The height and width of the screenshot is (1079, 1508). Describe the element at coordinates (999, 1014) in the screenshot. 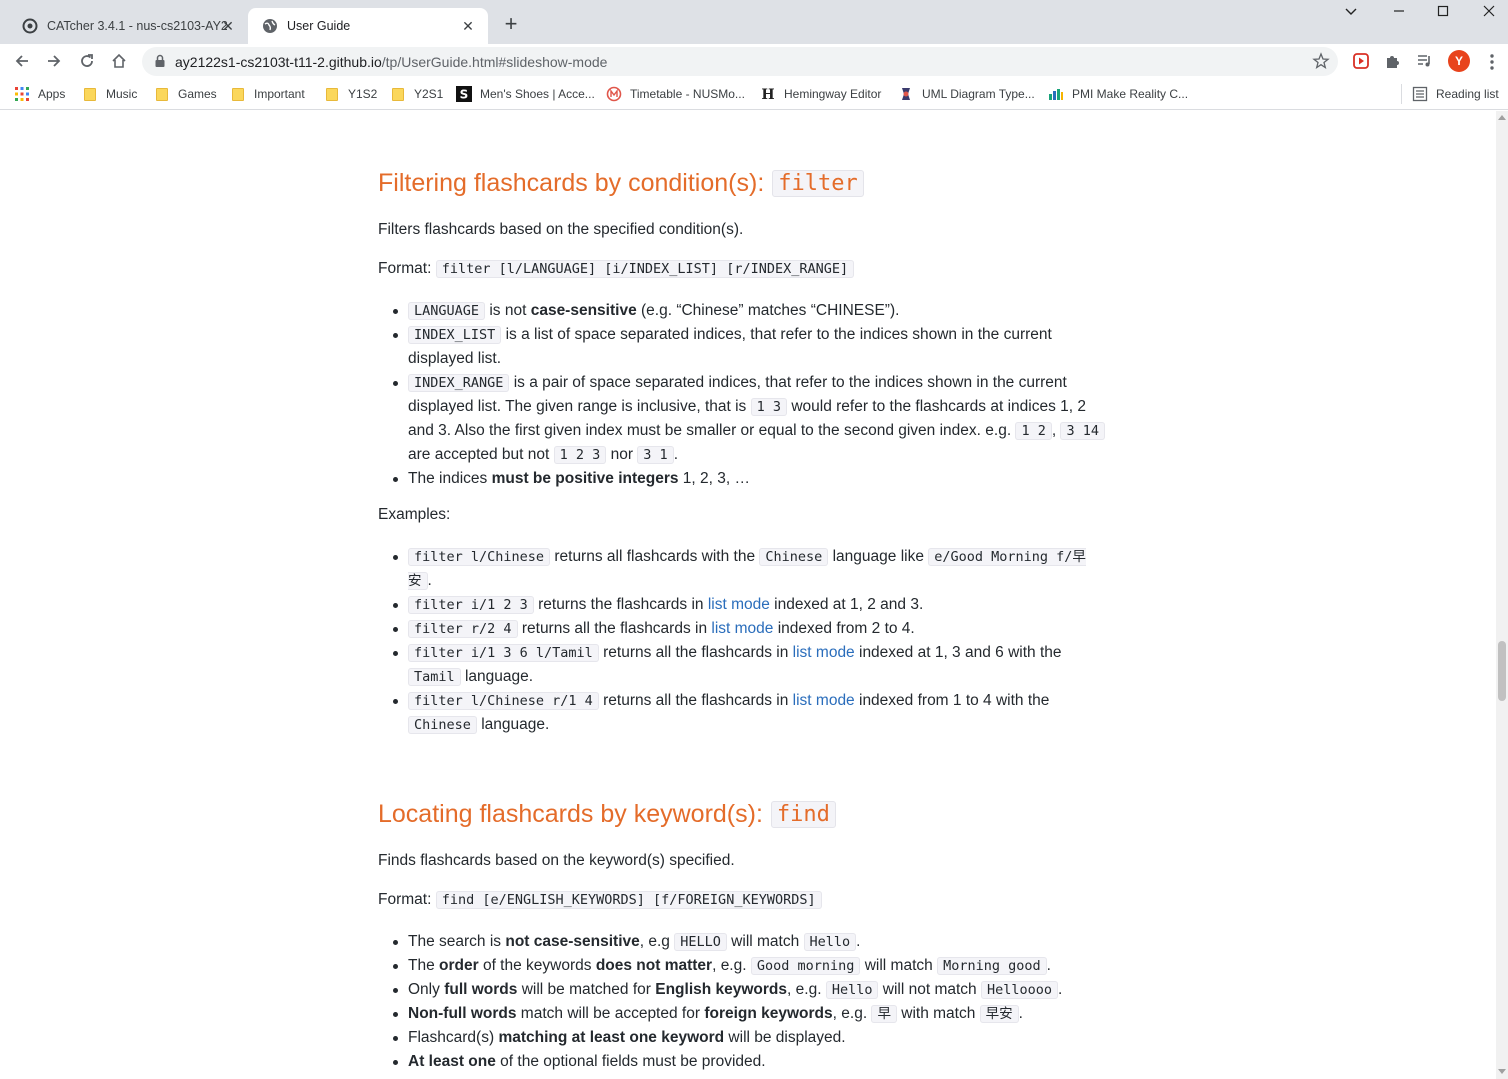

I see `inline-code: 早安` at that location.